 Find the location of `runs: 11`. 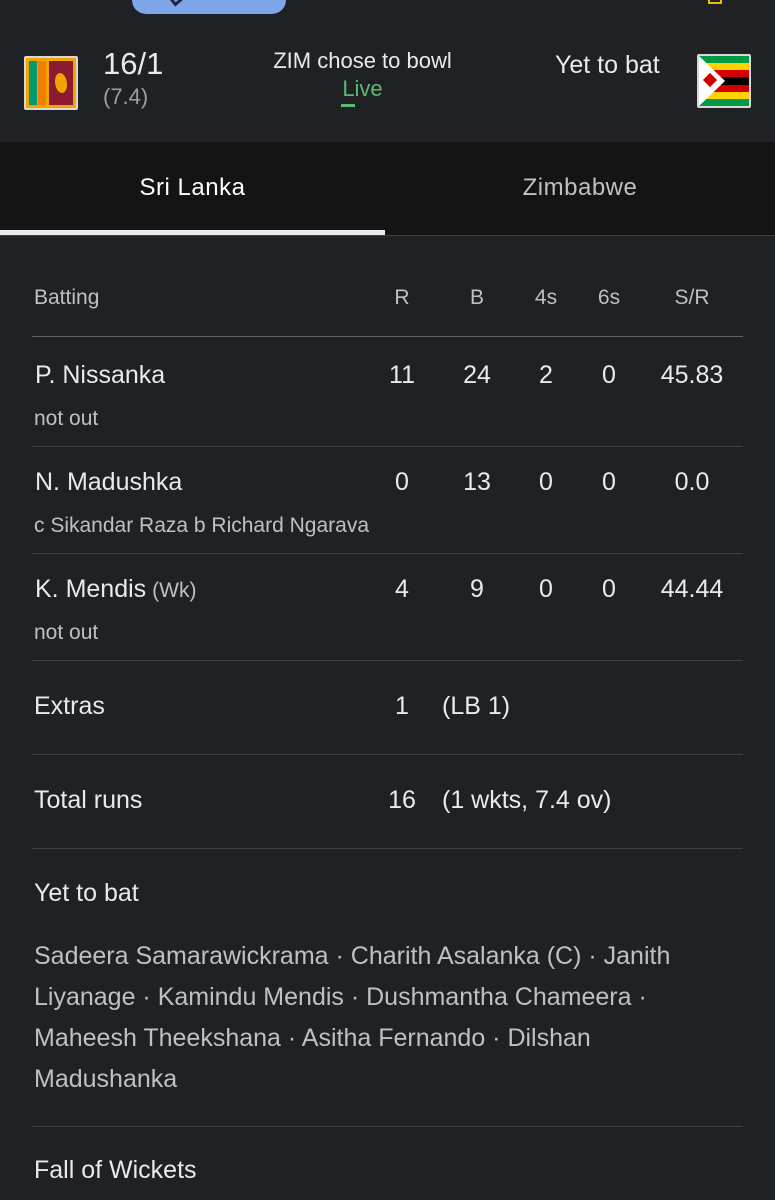

runs: 11 is located at coordinates (402, 375).